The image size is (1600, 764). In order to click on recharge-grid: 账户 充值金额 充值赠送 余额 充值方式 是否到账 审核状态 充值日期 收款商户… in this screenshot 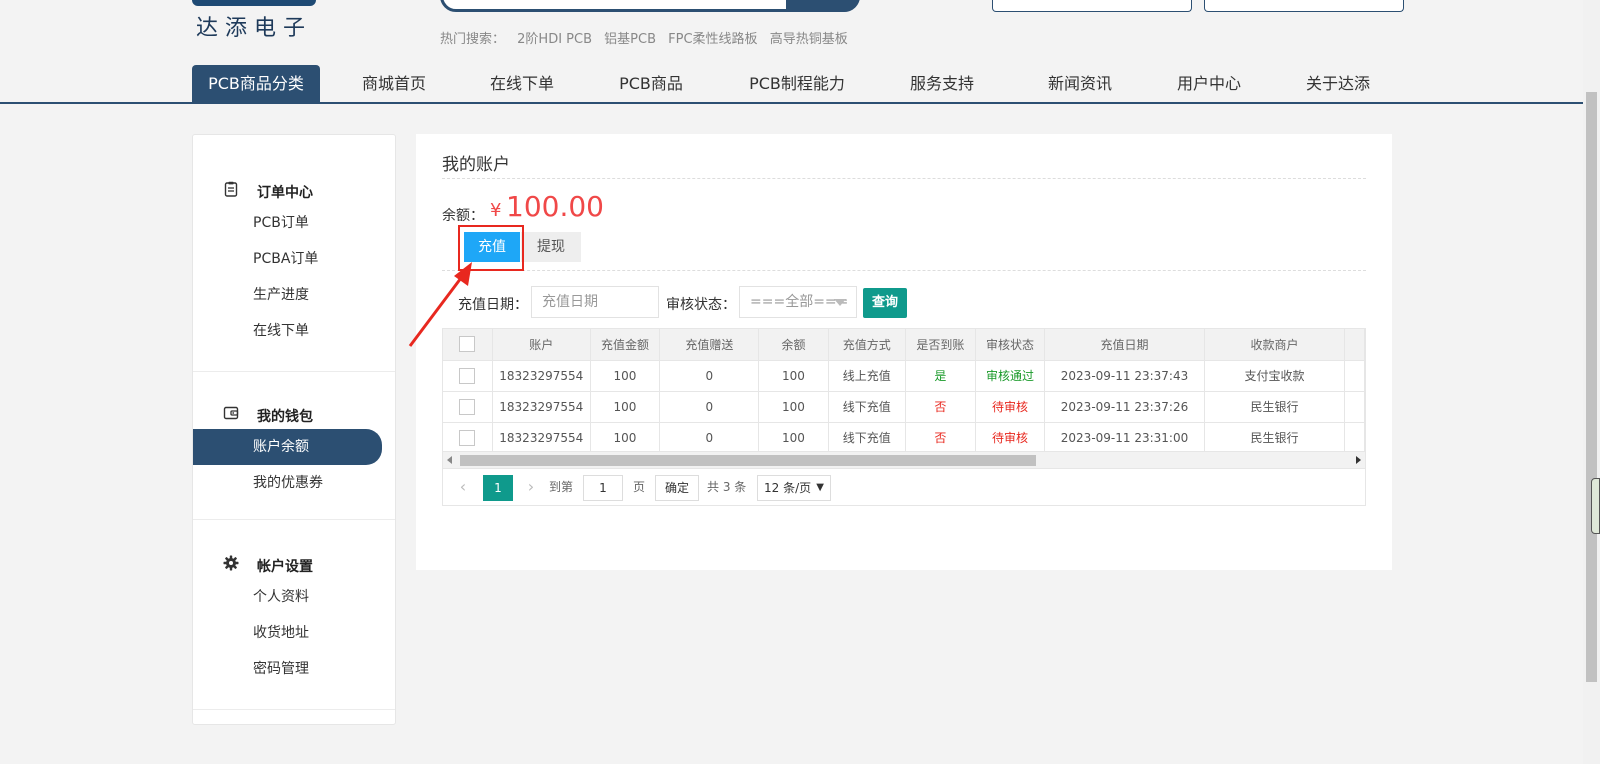, I will do `click(904, 391)`.